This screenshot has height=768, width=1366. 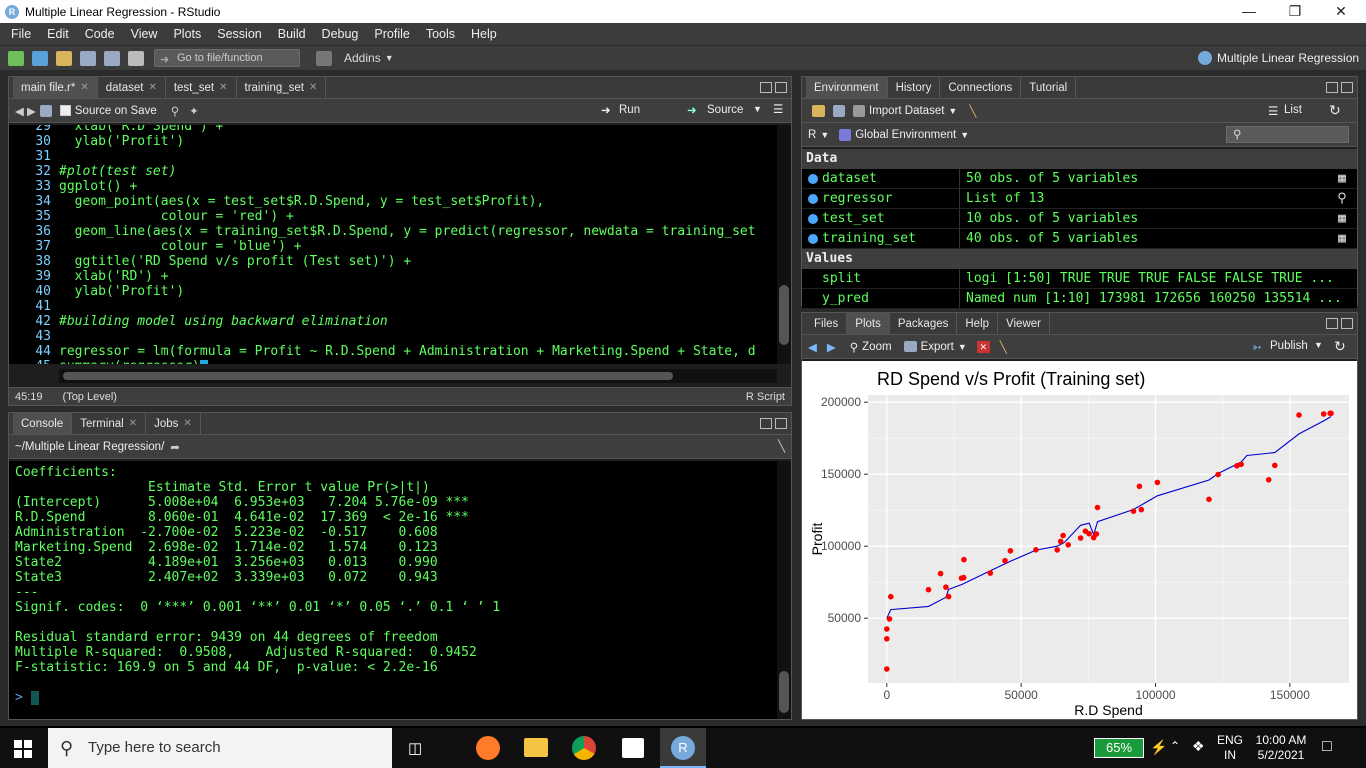 I want to click on scope-indicator: (Top Level), so click(x=90, y=397).